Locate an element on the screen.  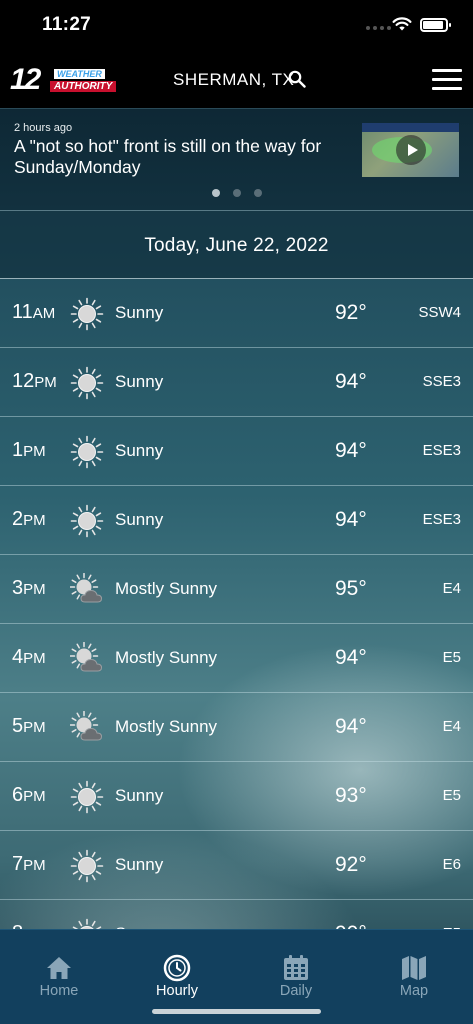
hourly-row: 1PM Sunny 94° ESE3 is located at coordinates (236, 451).